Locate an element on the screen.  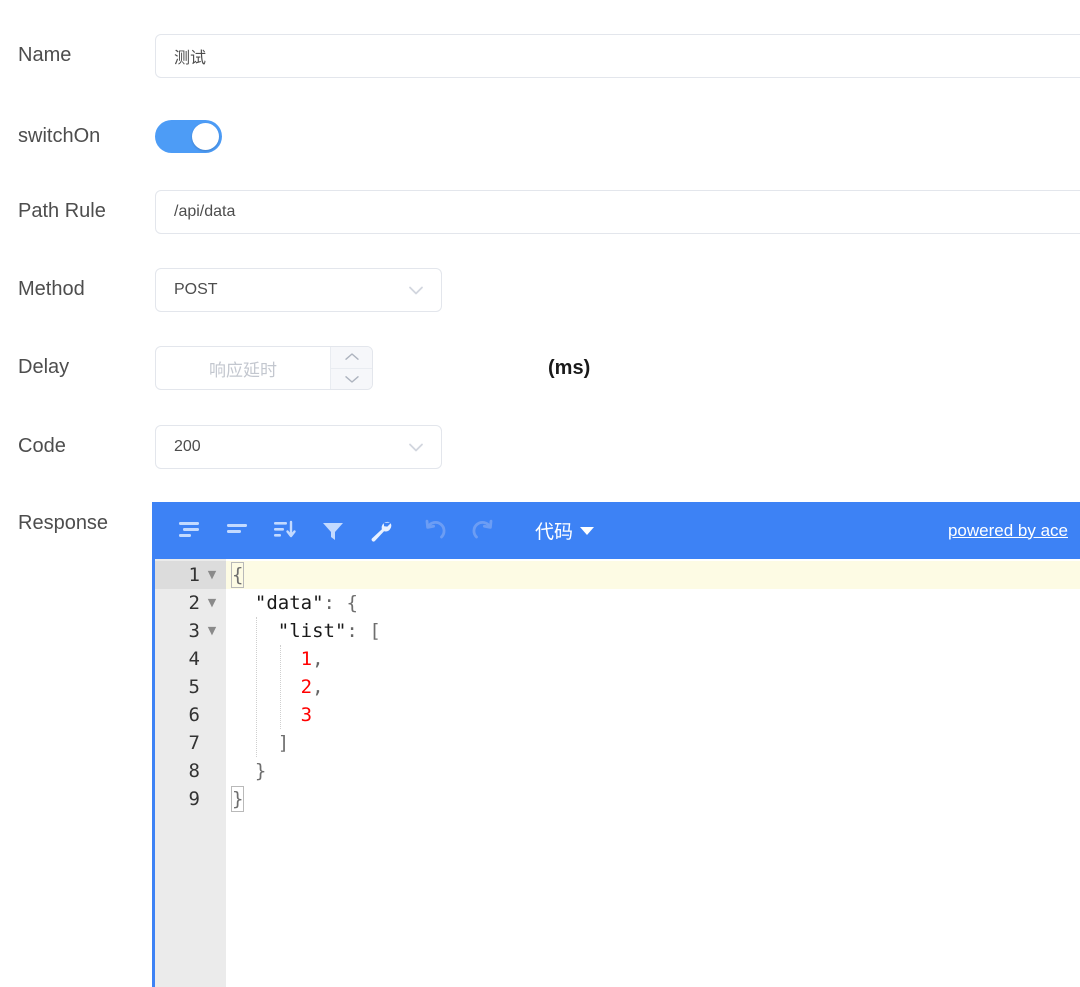
gutter-line-number: 2 is located at coordinates (194, 603).